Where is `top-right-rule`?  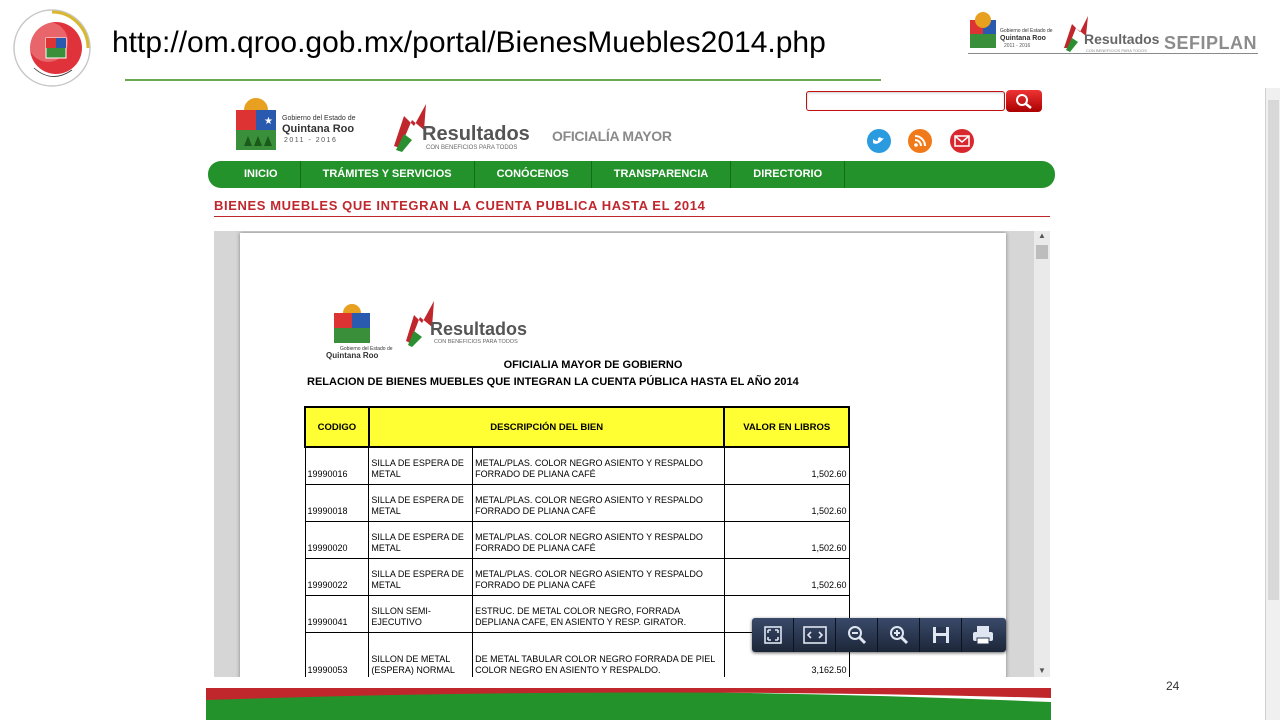
top-right-rule is located at coordinates (1113, 53).